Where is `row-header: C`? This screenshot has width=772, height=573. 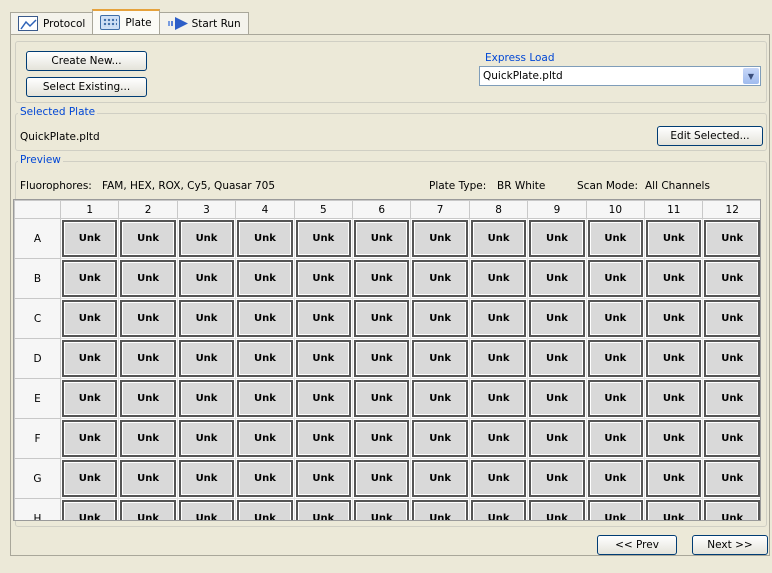 row-header: C is located at coordinates (37, 318).